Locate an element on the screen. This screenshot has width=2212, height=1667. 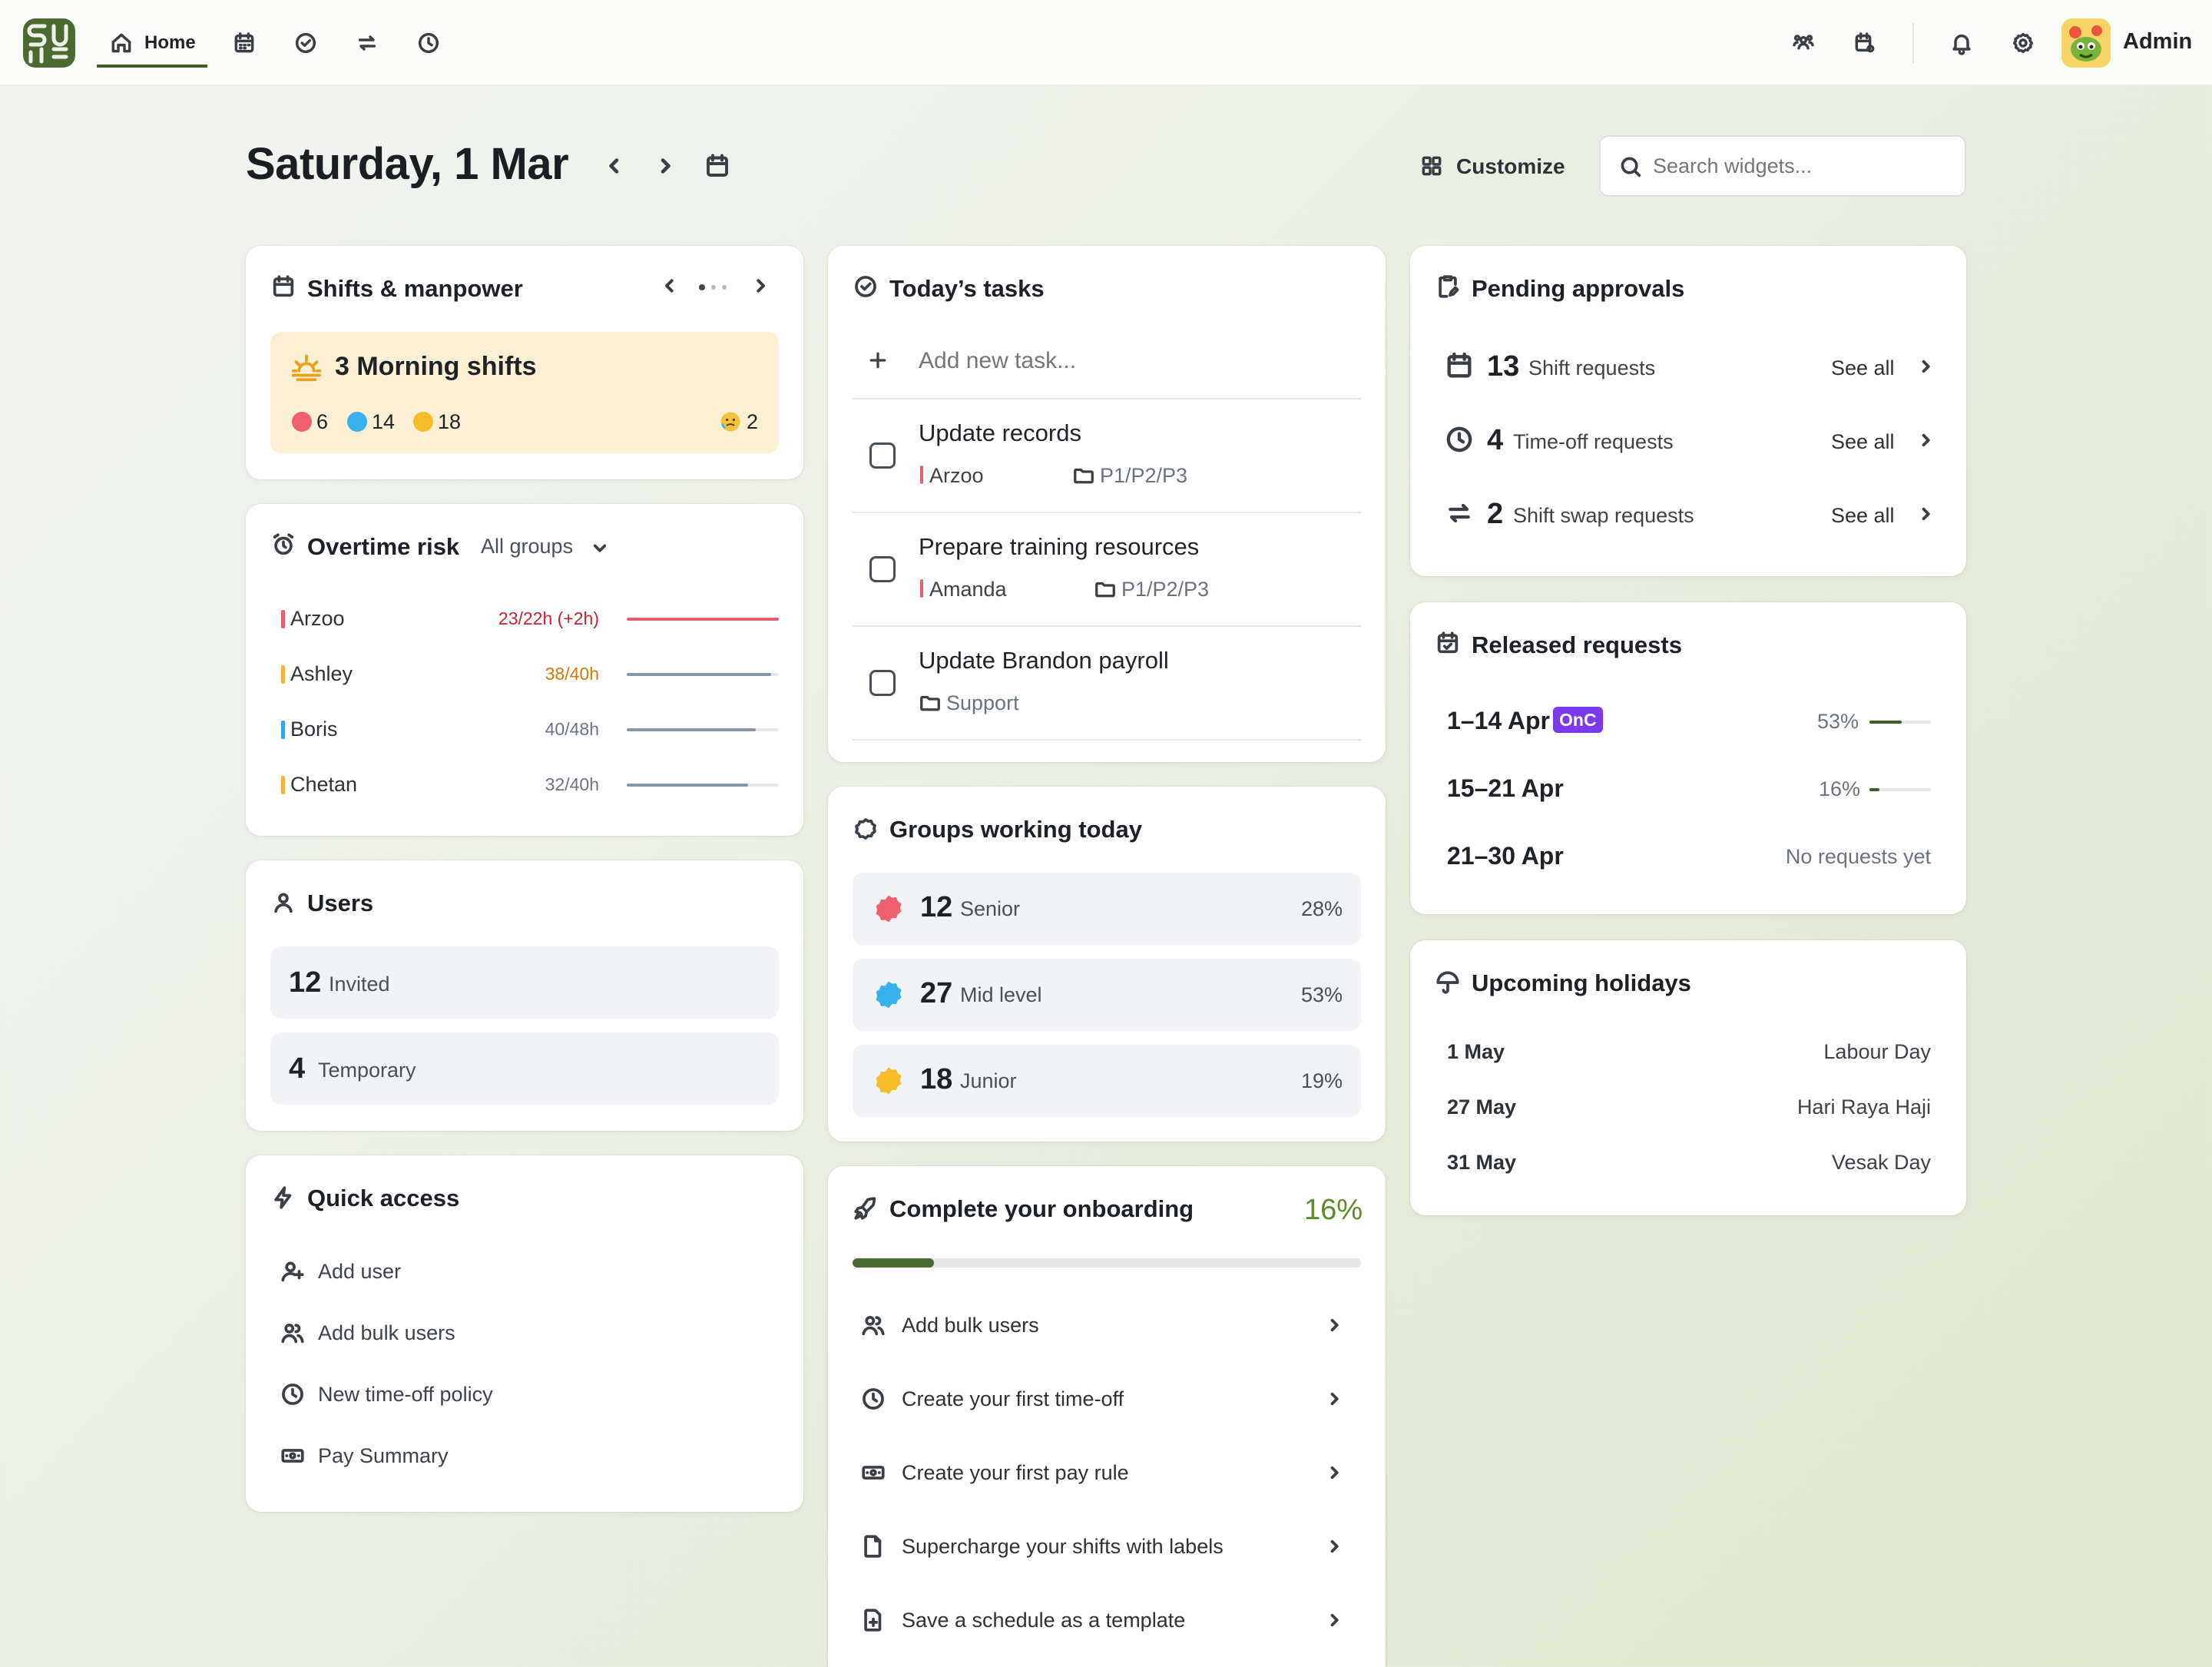
holiday-name: Hari Raya Haji is located at coordinates (1863, 1107).